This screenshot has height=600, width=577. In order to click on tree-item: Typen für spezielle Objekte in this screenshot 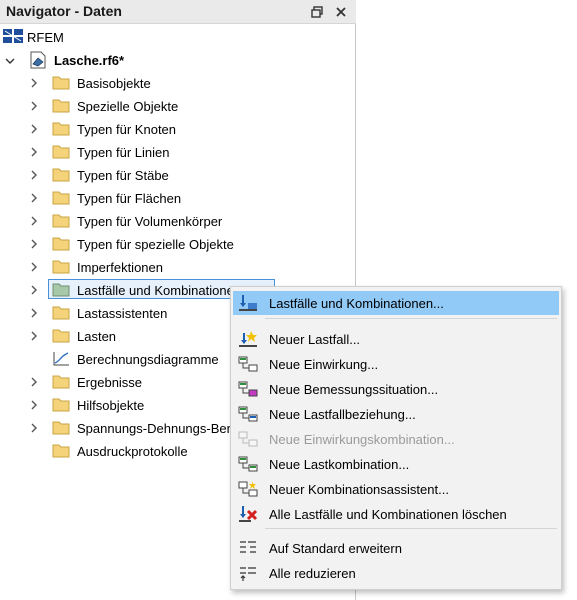, I will do `click(178, 244)`.